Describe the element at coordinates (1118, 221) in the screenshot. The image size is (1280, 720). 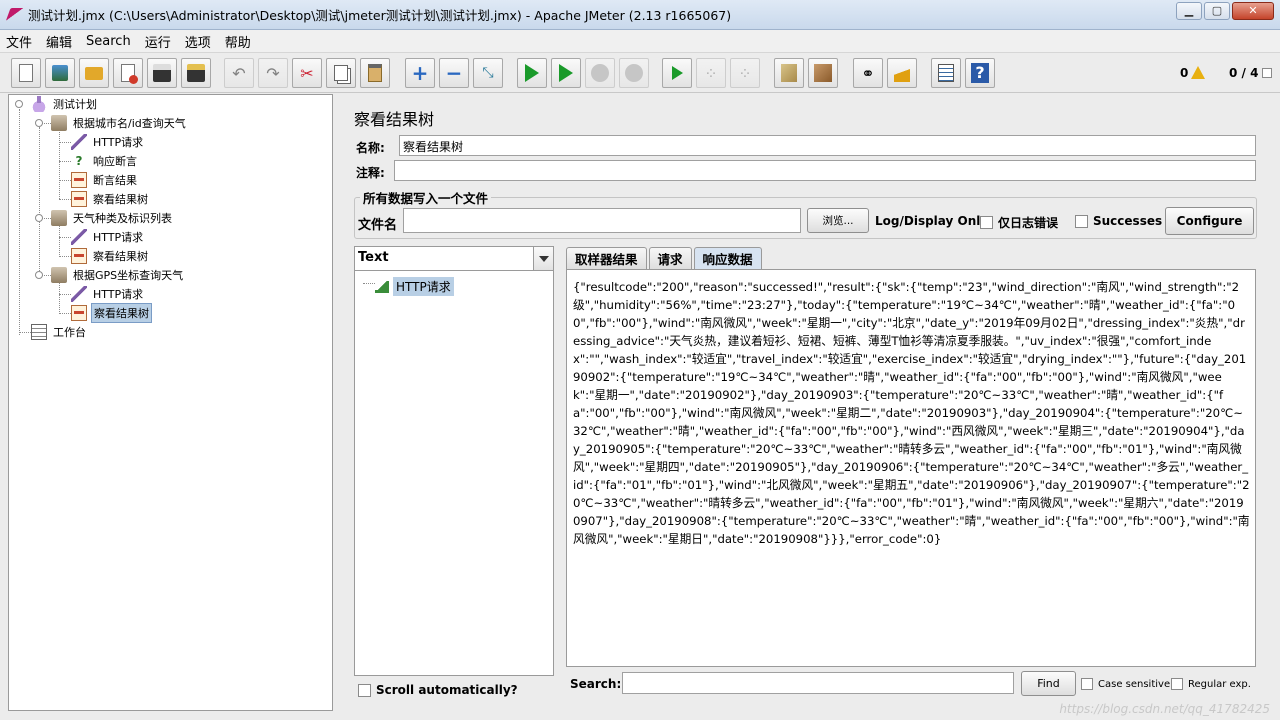
I see `successes-checkbox: Successes` at that location.